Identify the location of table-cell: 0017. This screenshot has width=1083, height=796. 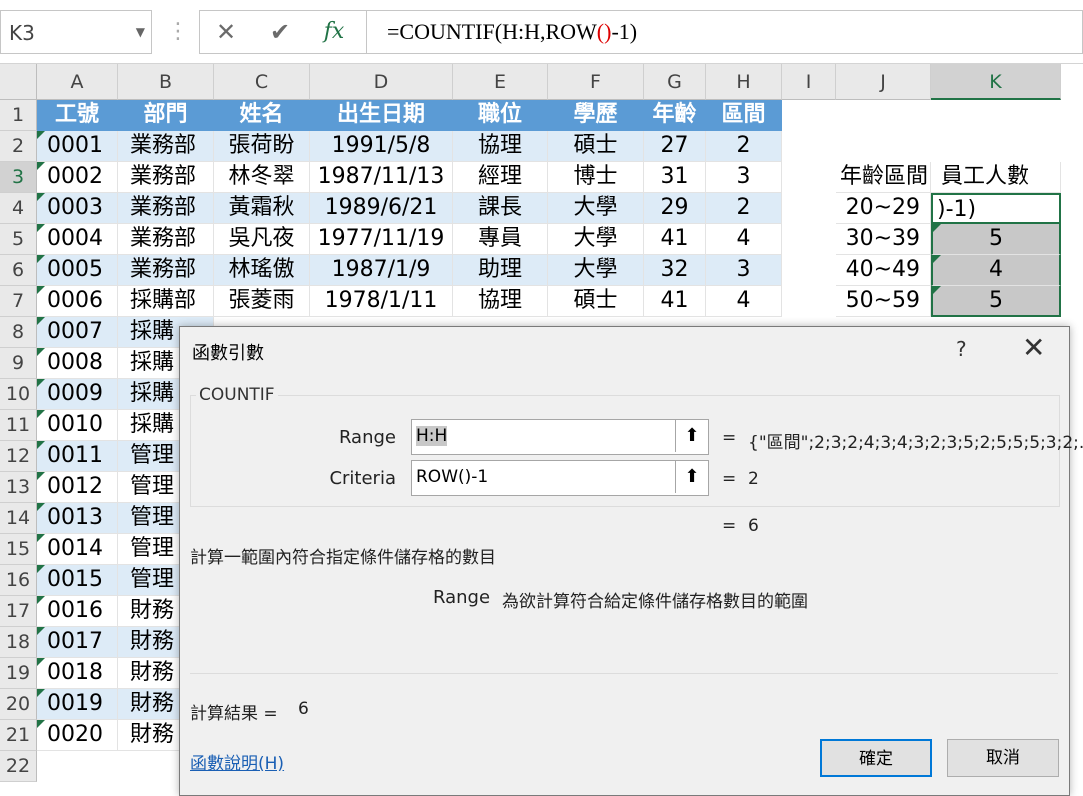
(77, 642).